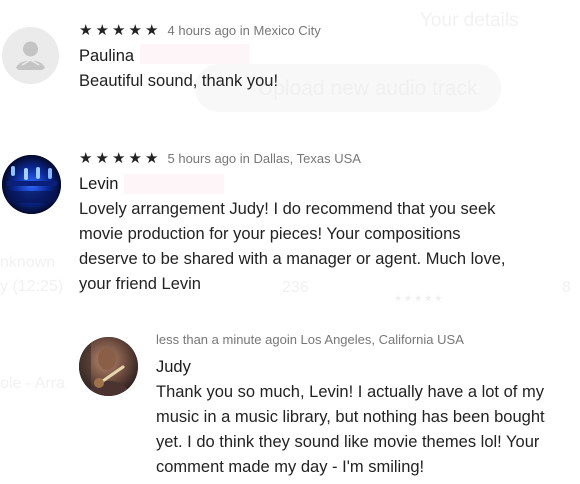 Image resolution: width=580 pixels, height=484 pixels. I want to click on reply-time: less than a minute ago, so click(221, 339).